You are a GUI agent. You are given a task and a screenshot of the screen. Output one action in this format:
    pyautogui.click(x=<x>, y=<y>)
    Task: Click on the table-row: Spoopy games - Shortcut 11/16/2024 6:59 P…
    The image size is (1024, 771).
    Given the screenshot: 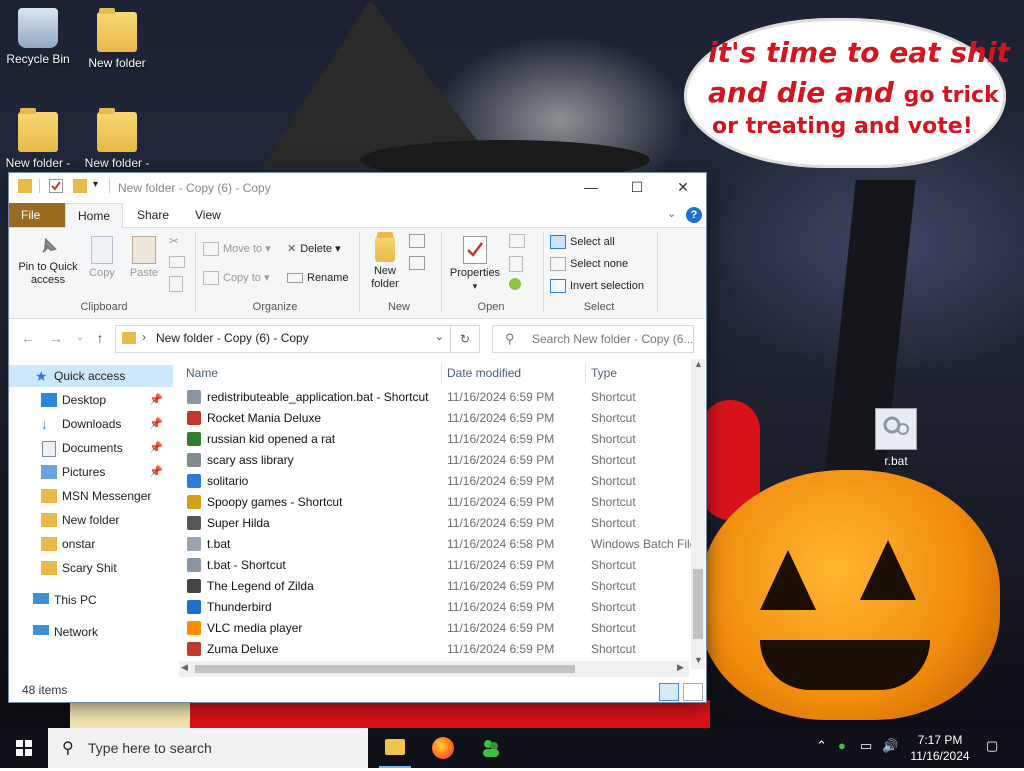 What is the action you would take?
    pyautogui.click(x=437, y=502)
    